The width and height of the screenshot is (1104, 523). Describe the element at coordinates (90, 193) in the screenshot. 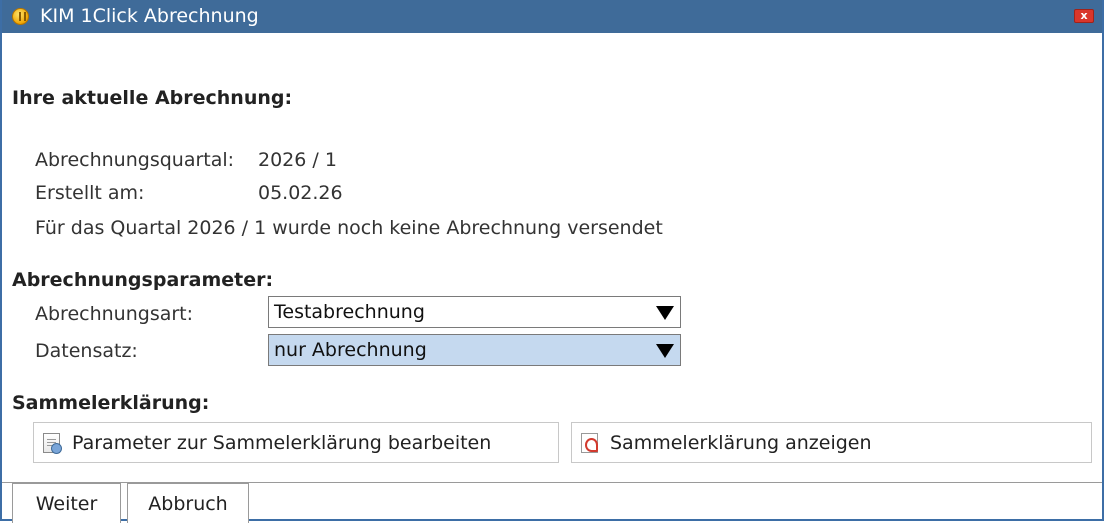

I see `created-label: Erstellt am:` at that location.